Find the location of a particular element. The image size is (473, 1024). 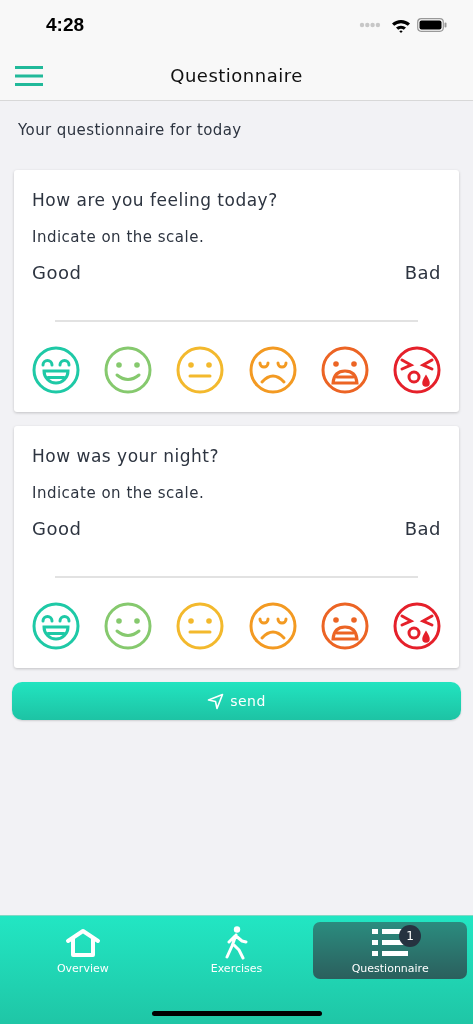

question-title: How was your night? is located at coordinates (126, 456).